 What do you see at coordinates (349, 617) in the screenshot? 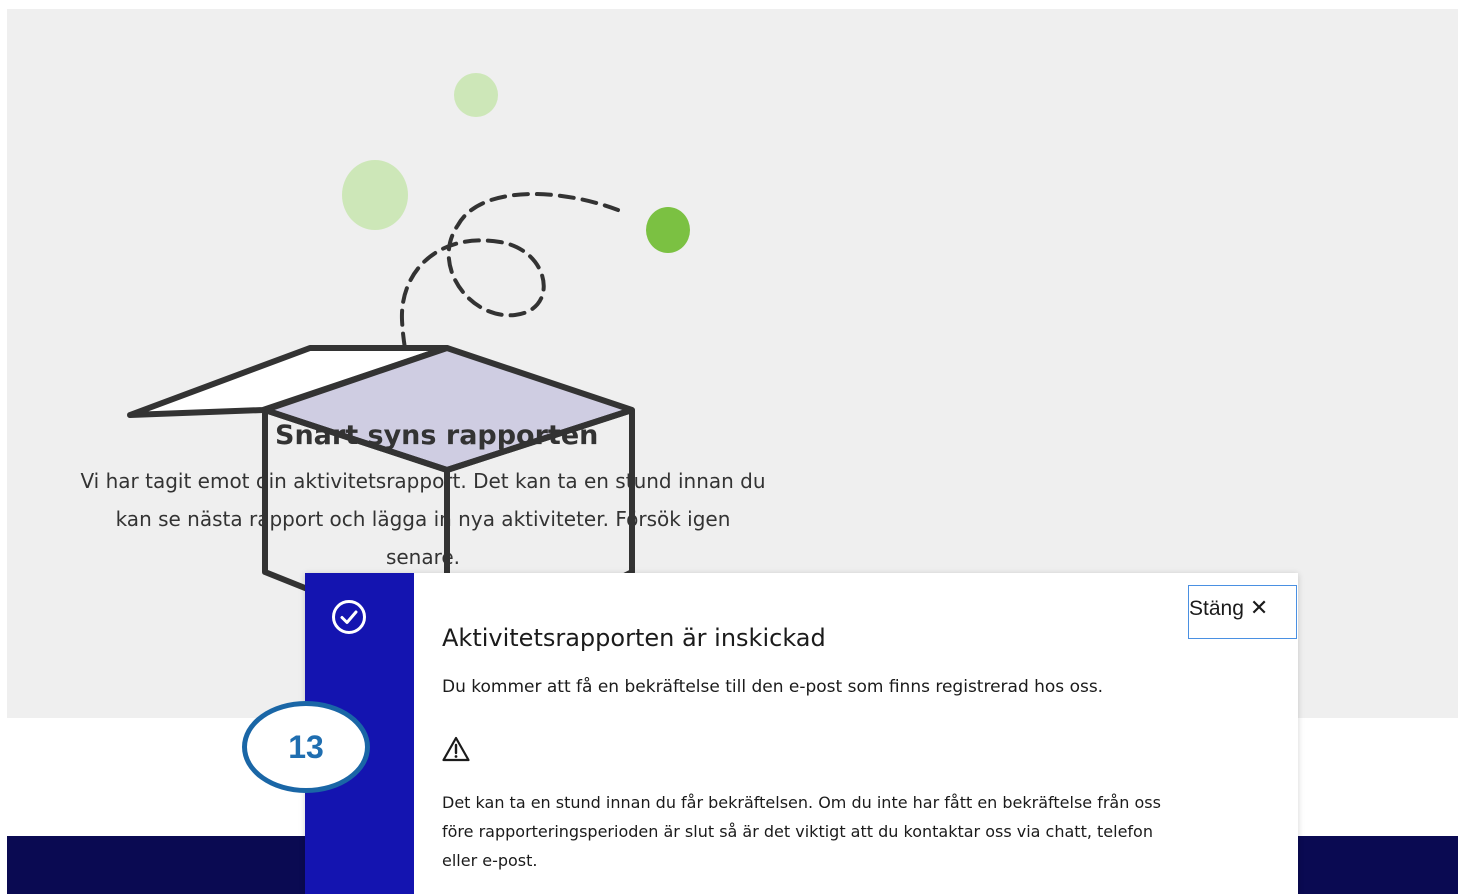
I see `check-circle-icon` at bounding box center [349, 617].